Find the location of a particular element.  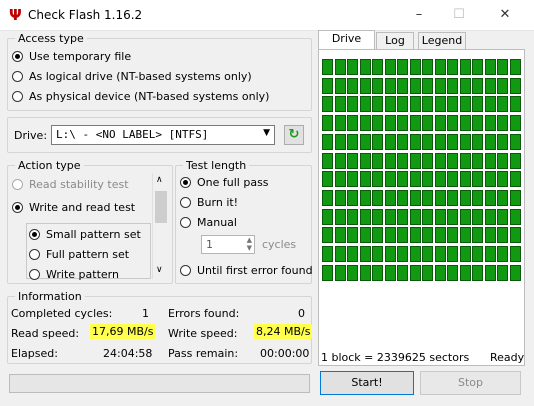

scroll-down-icon: ∨ is located at coordinates (159, 270).